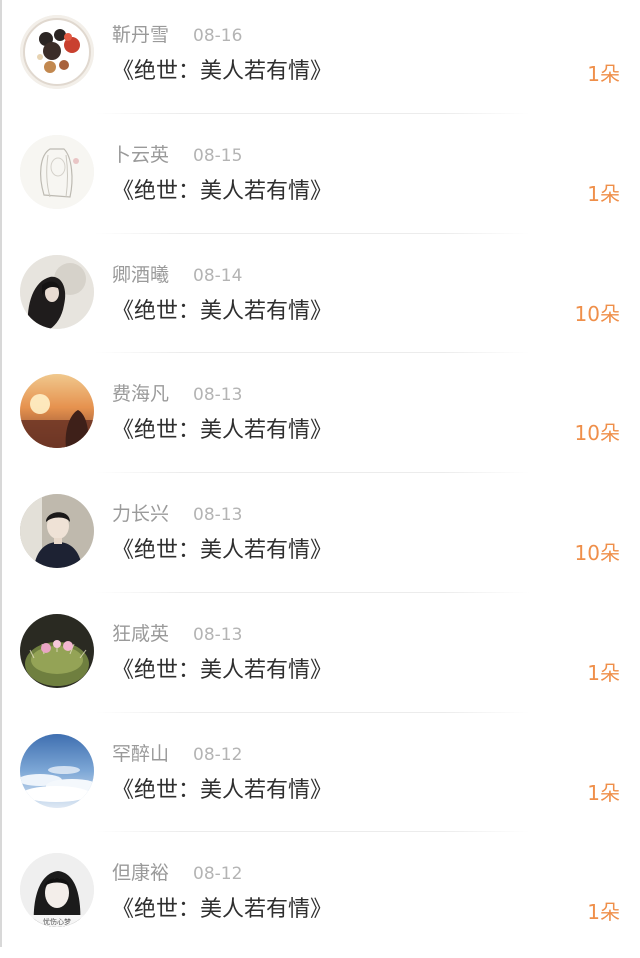 The width and height of the screenshot is (640, 958). I want to click on avatar-dark-hair-girl-icon, so click(57, 291).